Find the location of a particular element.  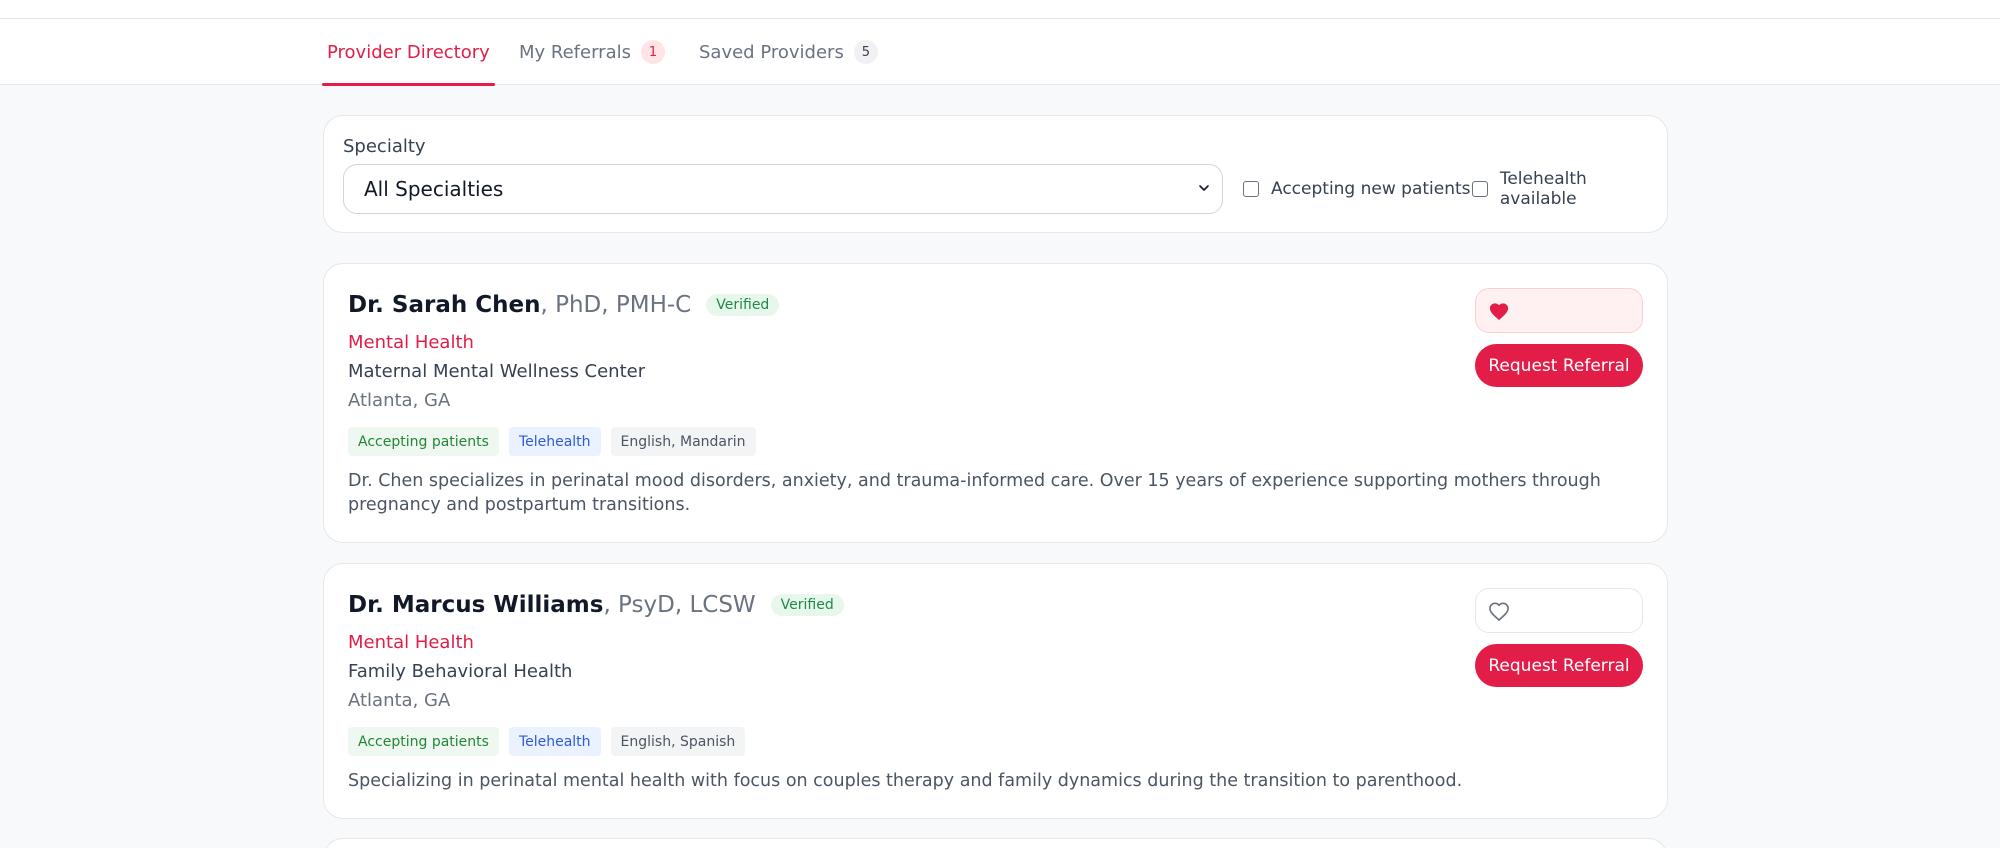

specialty-label: Specialty is located at coordinates (384, 146).